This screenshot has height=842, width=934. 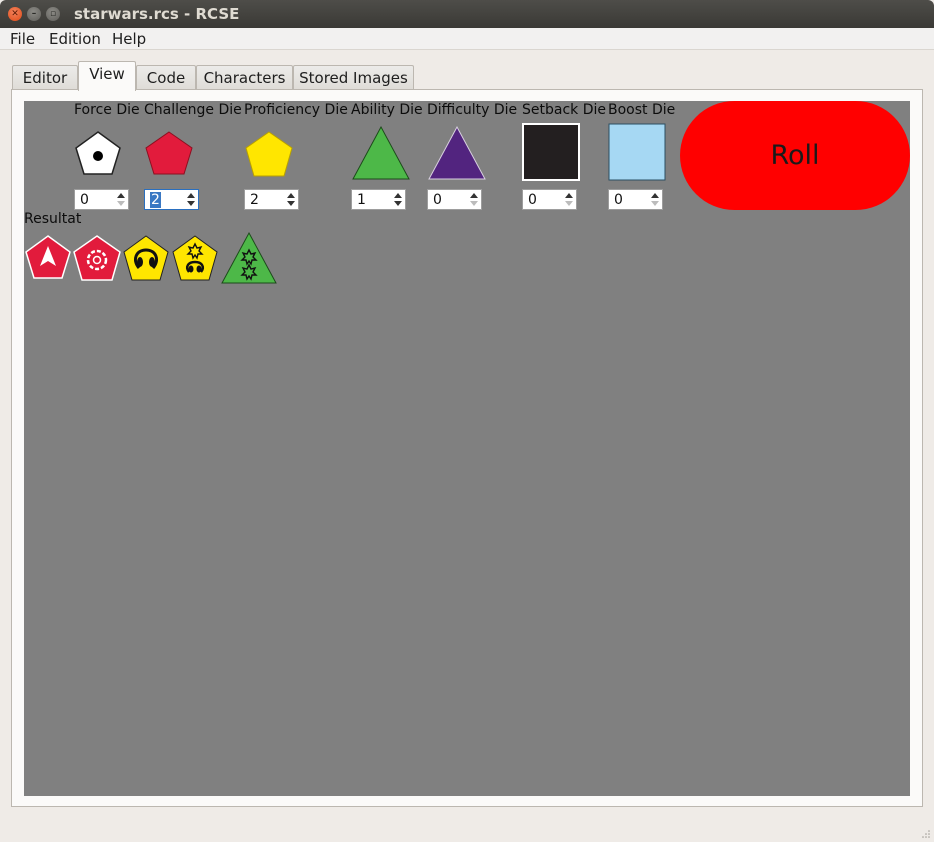 What do you see at coordinates (22, 39) in the screenshot?
I see `menu-file: File` at bounding box center [22, 39].